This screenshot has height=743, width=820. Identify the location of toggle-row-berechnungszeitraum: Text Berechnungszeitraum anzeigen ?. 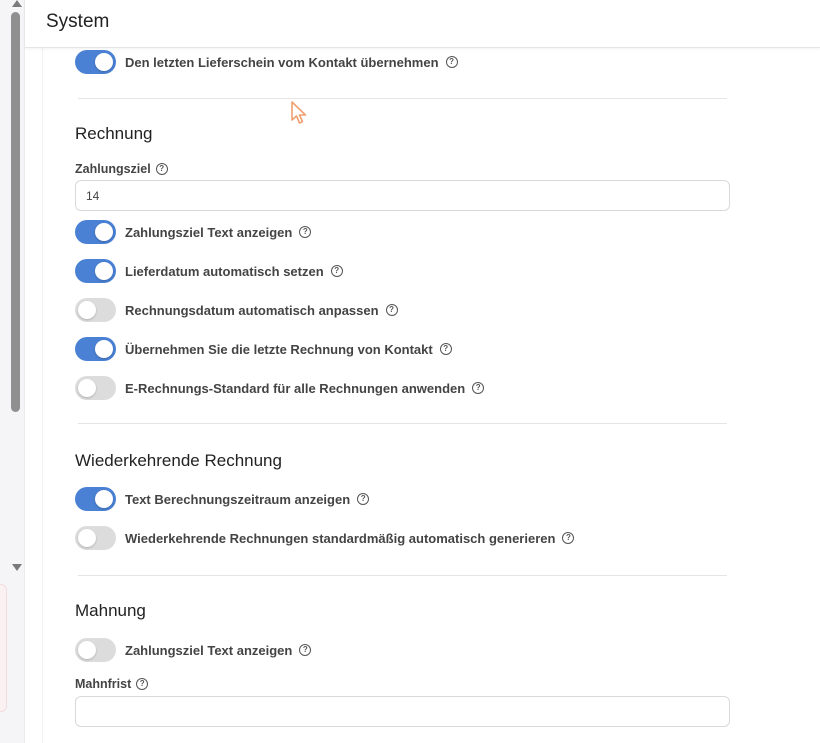
(222, 499).